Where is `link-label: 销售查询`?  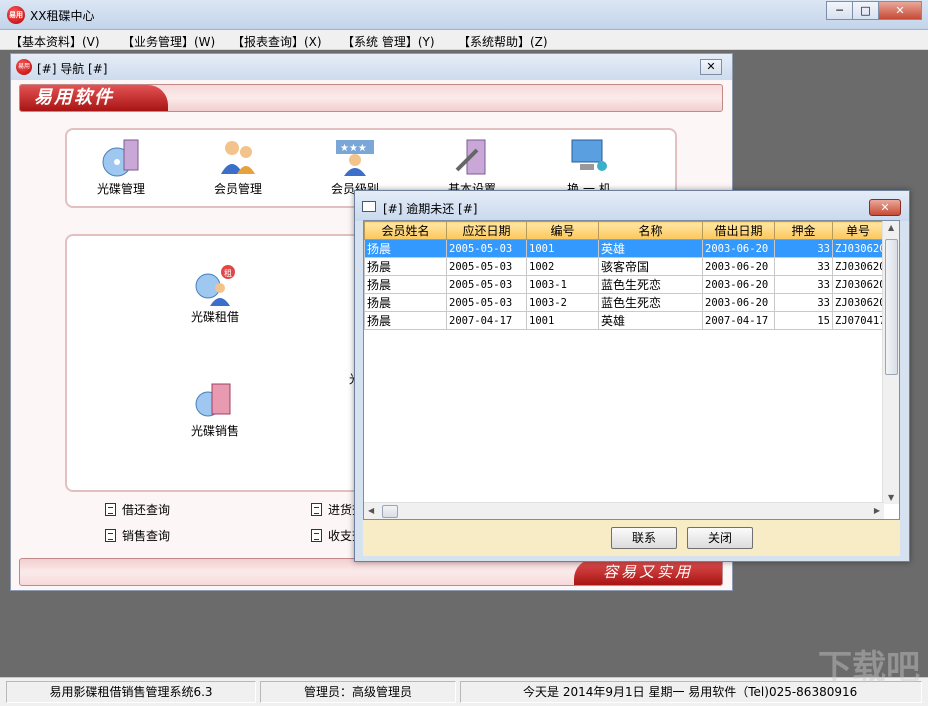 link-label: 销售查询 is located at coordinates (146, 536).